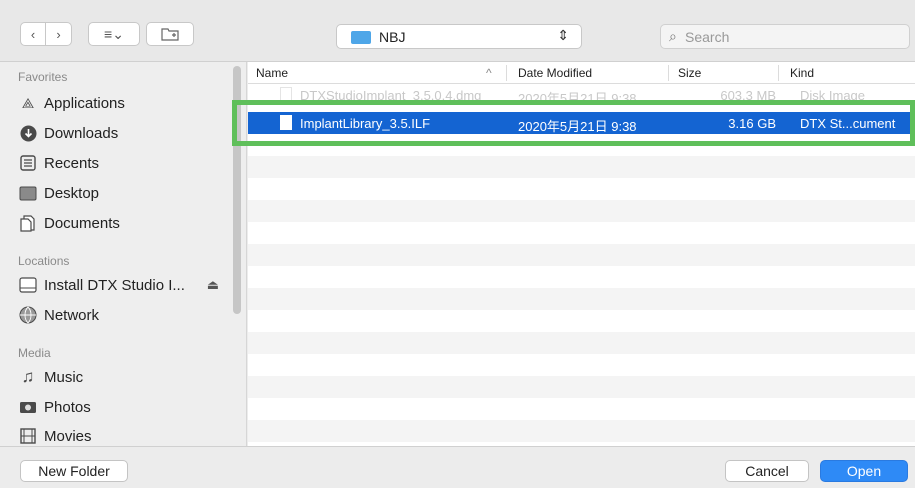 This screenshot has width=915, height=488. What do you see at coordinates (785, 36) in the screenshot?
I see `search-field: ⌕ Search` at bounding box center [785, 36].